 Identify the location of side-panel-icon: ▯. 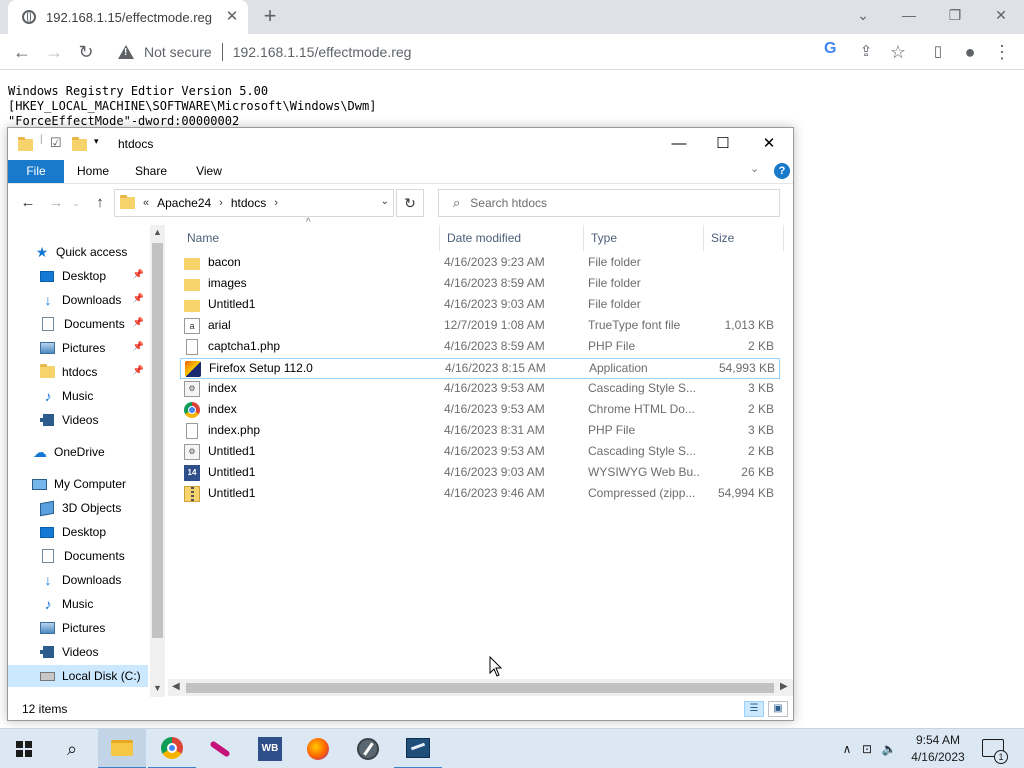
(938, 52).